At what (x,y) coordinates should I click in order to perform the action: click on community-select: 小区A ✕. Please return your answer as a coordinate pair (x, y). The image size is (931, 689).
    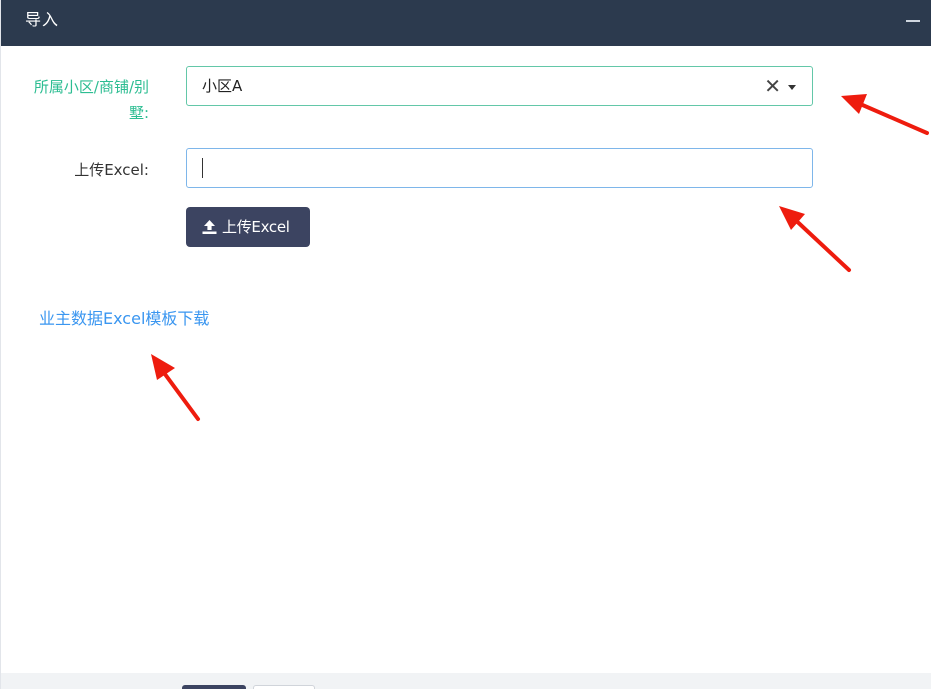
    Looking at the image, I should click on (499, 86).